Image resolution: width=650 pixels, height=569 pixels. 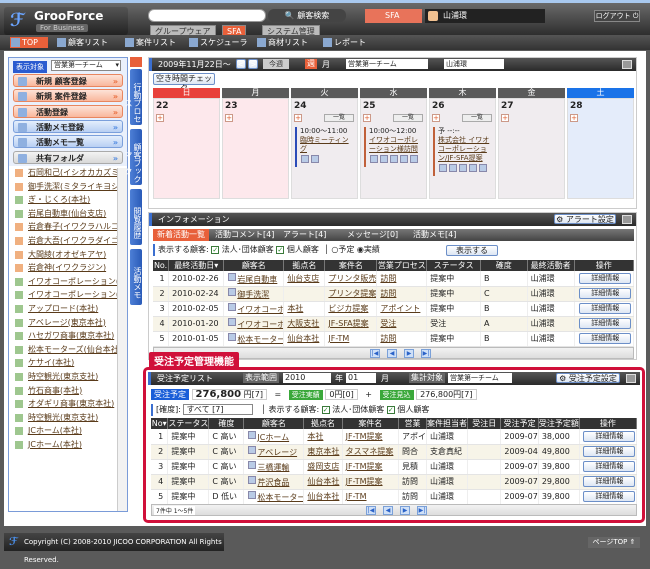 I want to click on column-header: 顧客名, so click(x=274, y=423).